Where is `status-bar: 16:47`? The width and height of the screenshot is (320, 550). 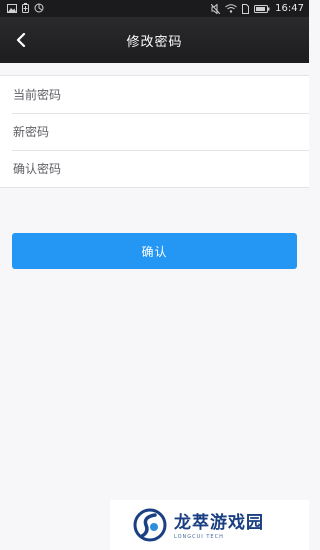
status-bar: 16:47 is located at coordinates (154, 8).